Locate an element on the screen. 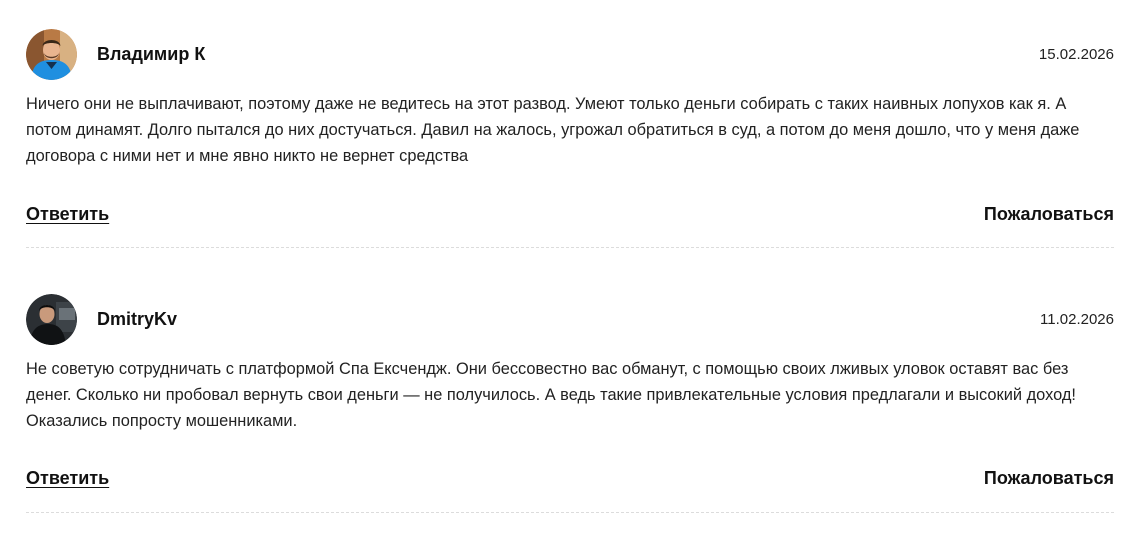 The height and width of the screenshot is (535, 1132). review-date: 15.02.2026 is located at coordinates (1076, 54).